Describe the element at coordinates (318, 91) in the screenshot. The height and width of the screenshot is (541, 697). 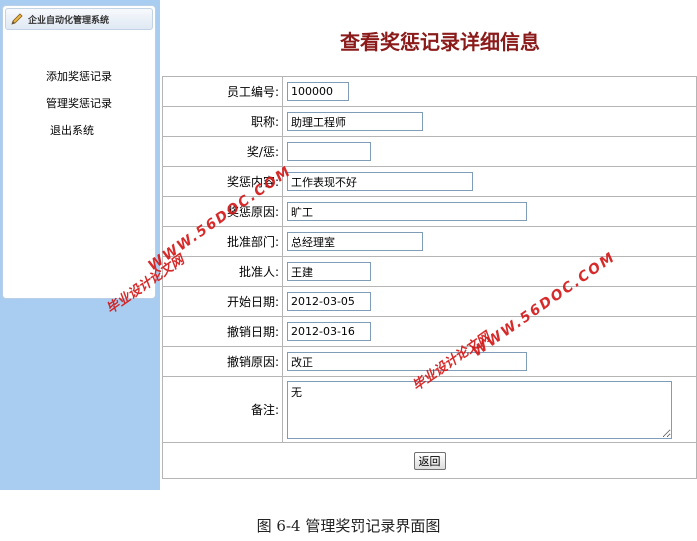
I see `employee-id-field` at that location.